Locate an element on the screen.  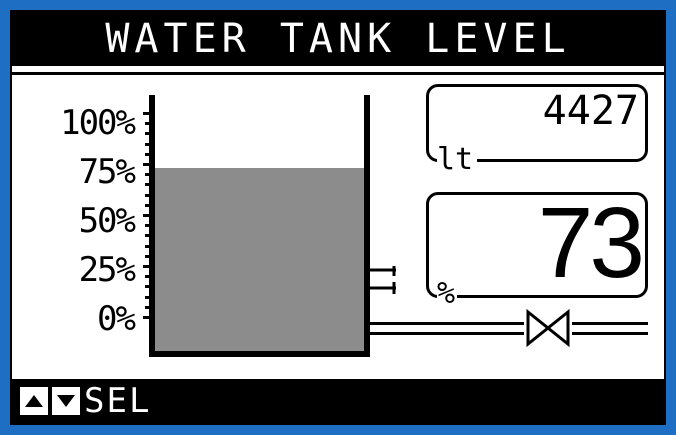
tank-left-wall is located at coordinates (152, 226).